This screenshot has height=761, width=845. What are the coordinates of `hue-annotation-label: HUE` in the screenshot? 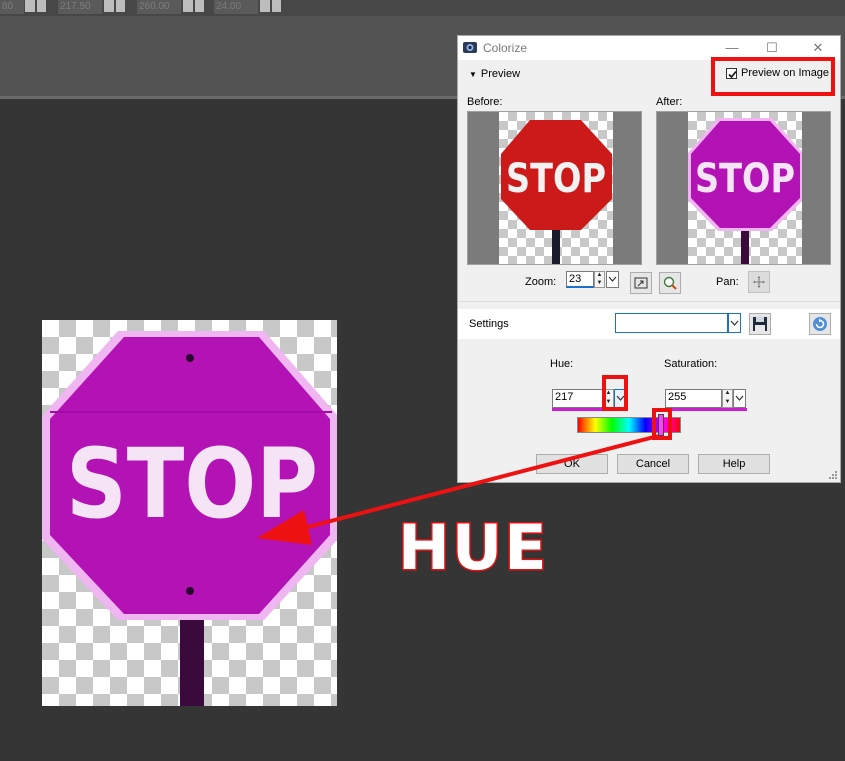 It's located at (473, 547).